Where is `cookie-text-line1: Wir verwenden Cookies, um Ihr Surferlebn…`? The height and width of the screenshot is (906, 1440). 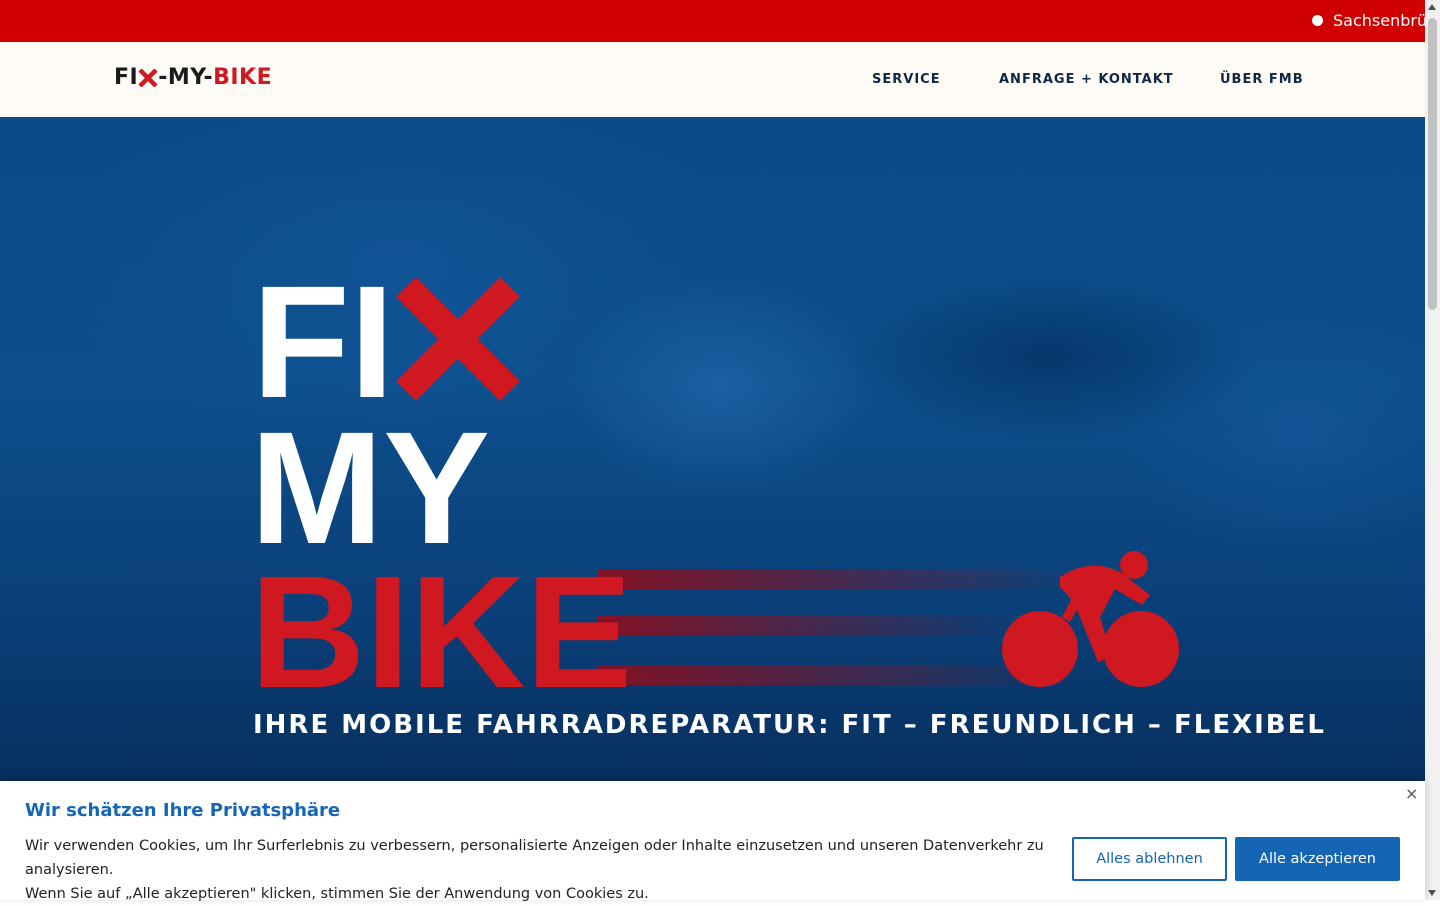 cookie-text-line1: Wir verwenden Cookies, um Ihr Surferlebn… is located at coordinates (534, 858).